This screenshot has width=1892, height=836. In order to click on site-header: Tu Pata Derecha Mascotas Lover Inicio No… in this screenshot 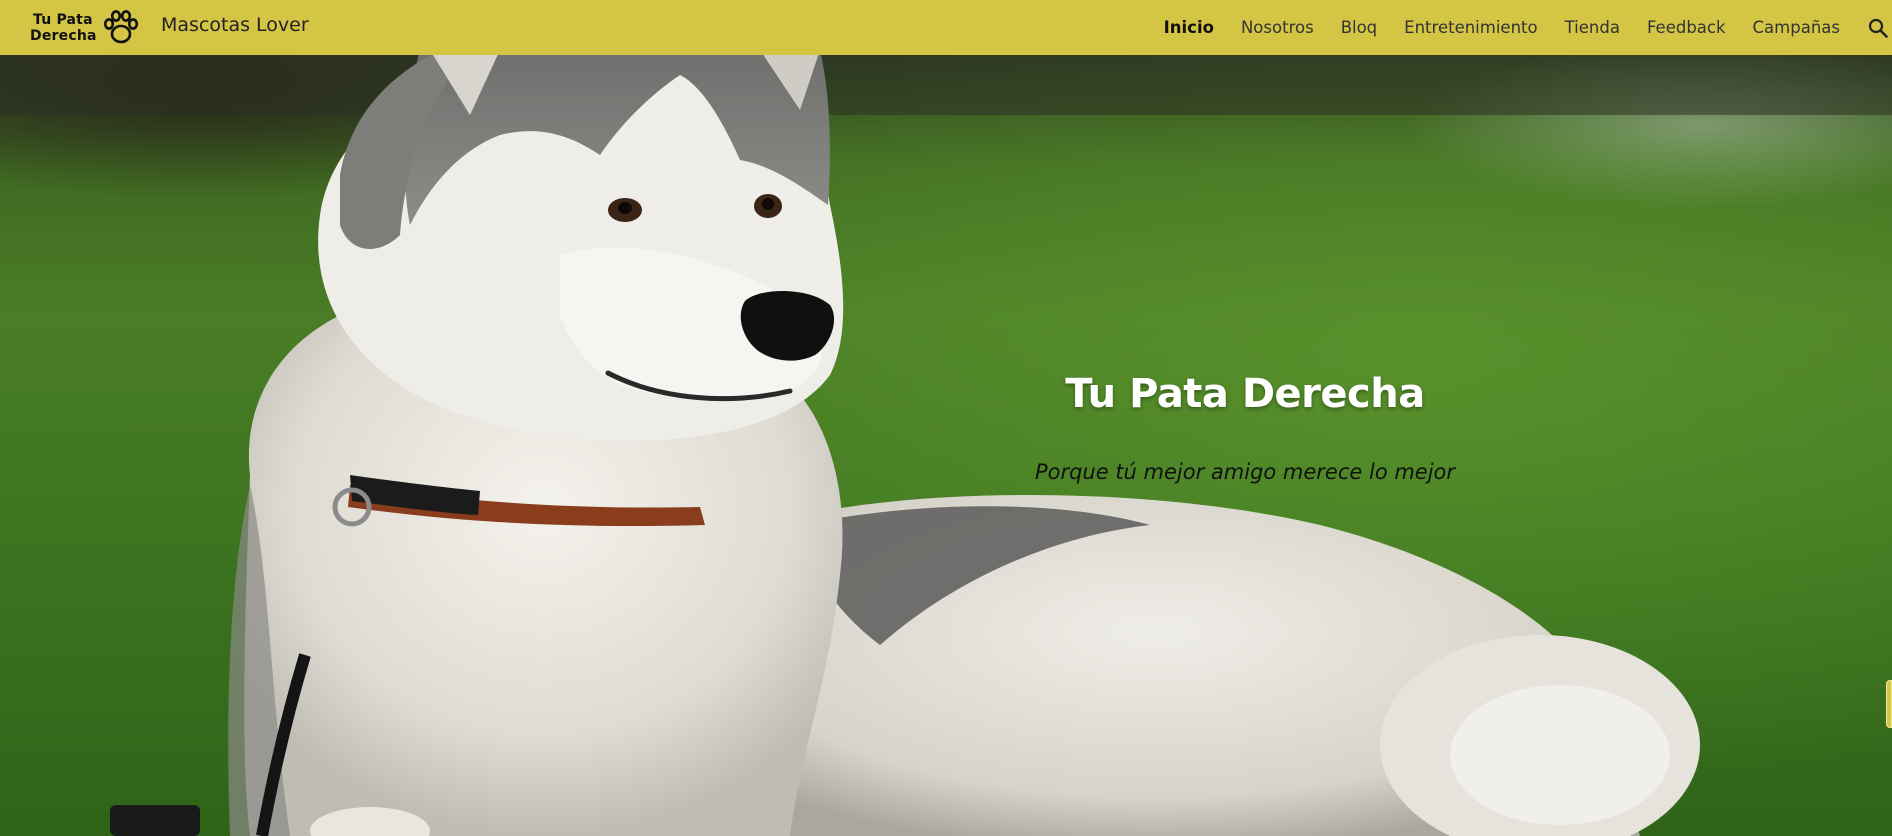, I will do `click(946, 27)`.